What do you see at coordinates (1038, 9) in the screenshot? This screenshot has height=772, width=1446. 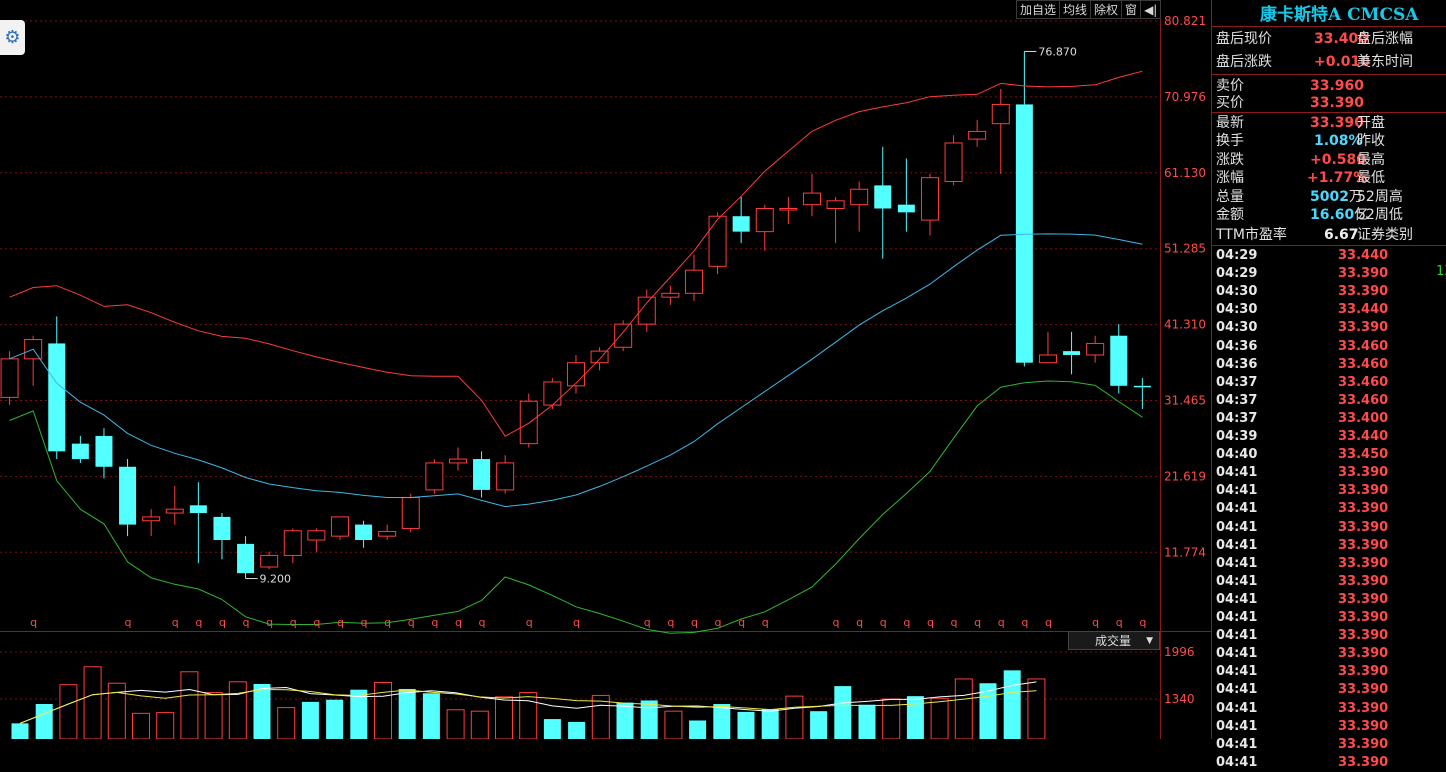 I see `add-watchlist-button: 加自选` at bounding box center [1038, 9].